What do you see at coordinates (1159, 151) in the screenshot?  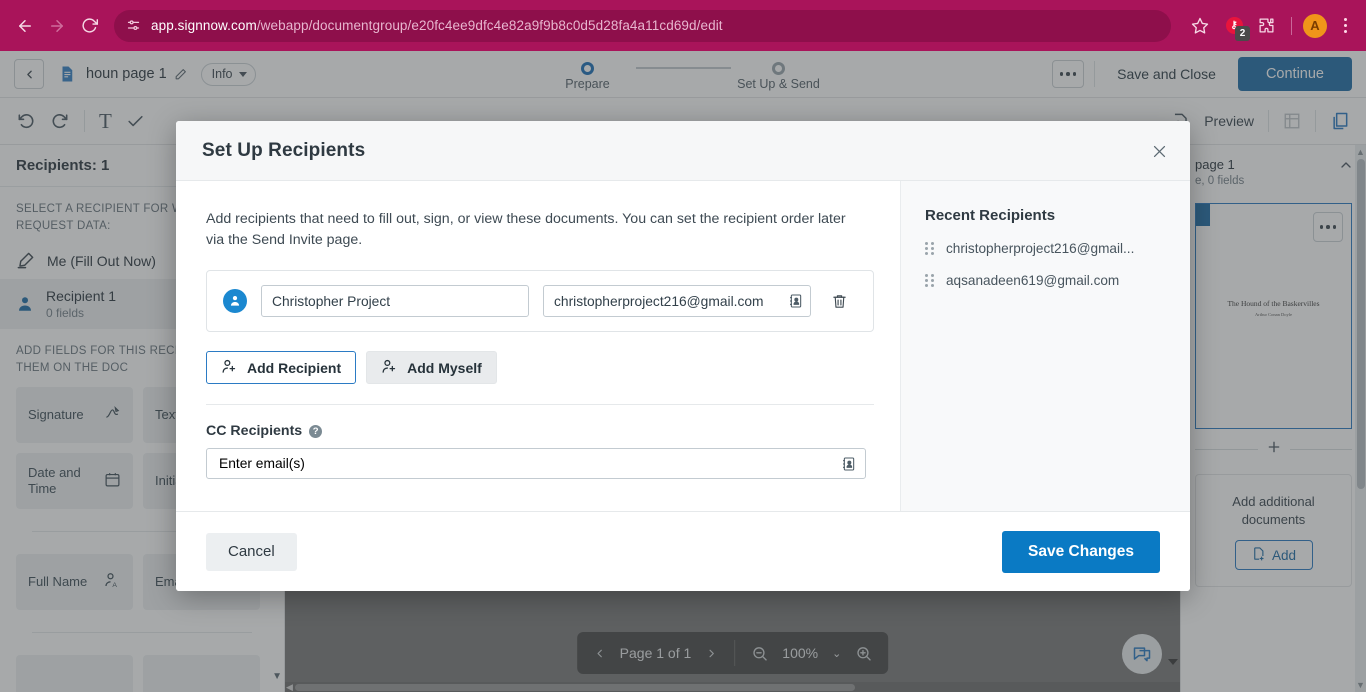 I see `close-icon` at bounding box center [1159, 151].